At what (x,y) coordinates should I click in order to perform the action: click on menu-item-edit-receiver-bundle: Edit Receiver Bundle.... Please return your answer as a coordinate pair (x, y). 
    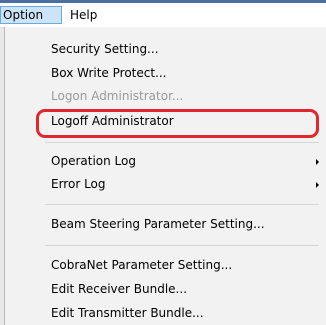
    Looking at the image, I should click on (119, 289).